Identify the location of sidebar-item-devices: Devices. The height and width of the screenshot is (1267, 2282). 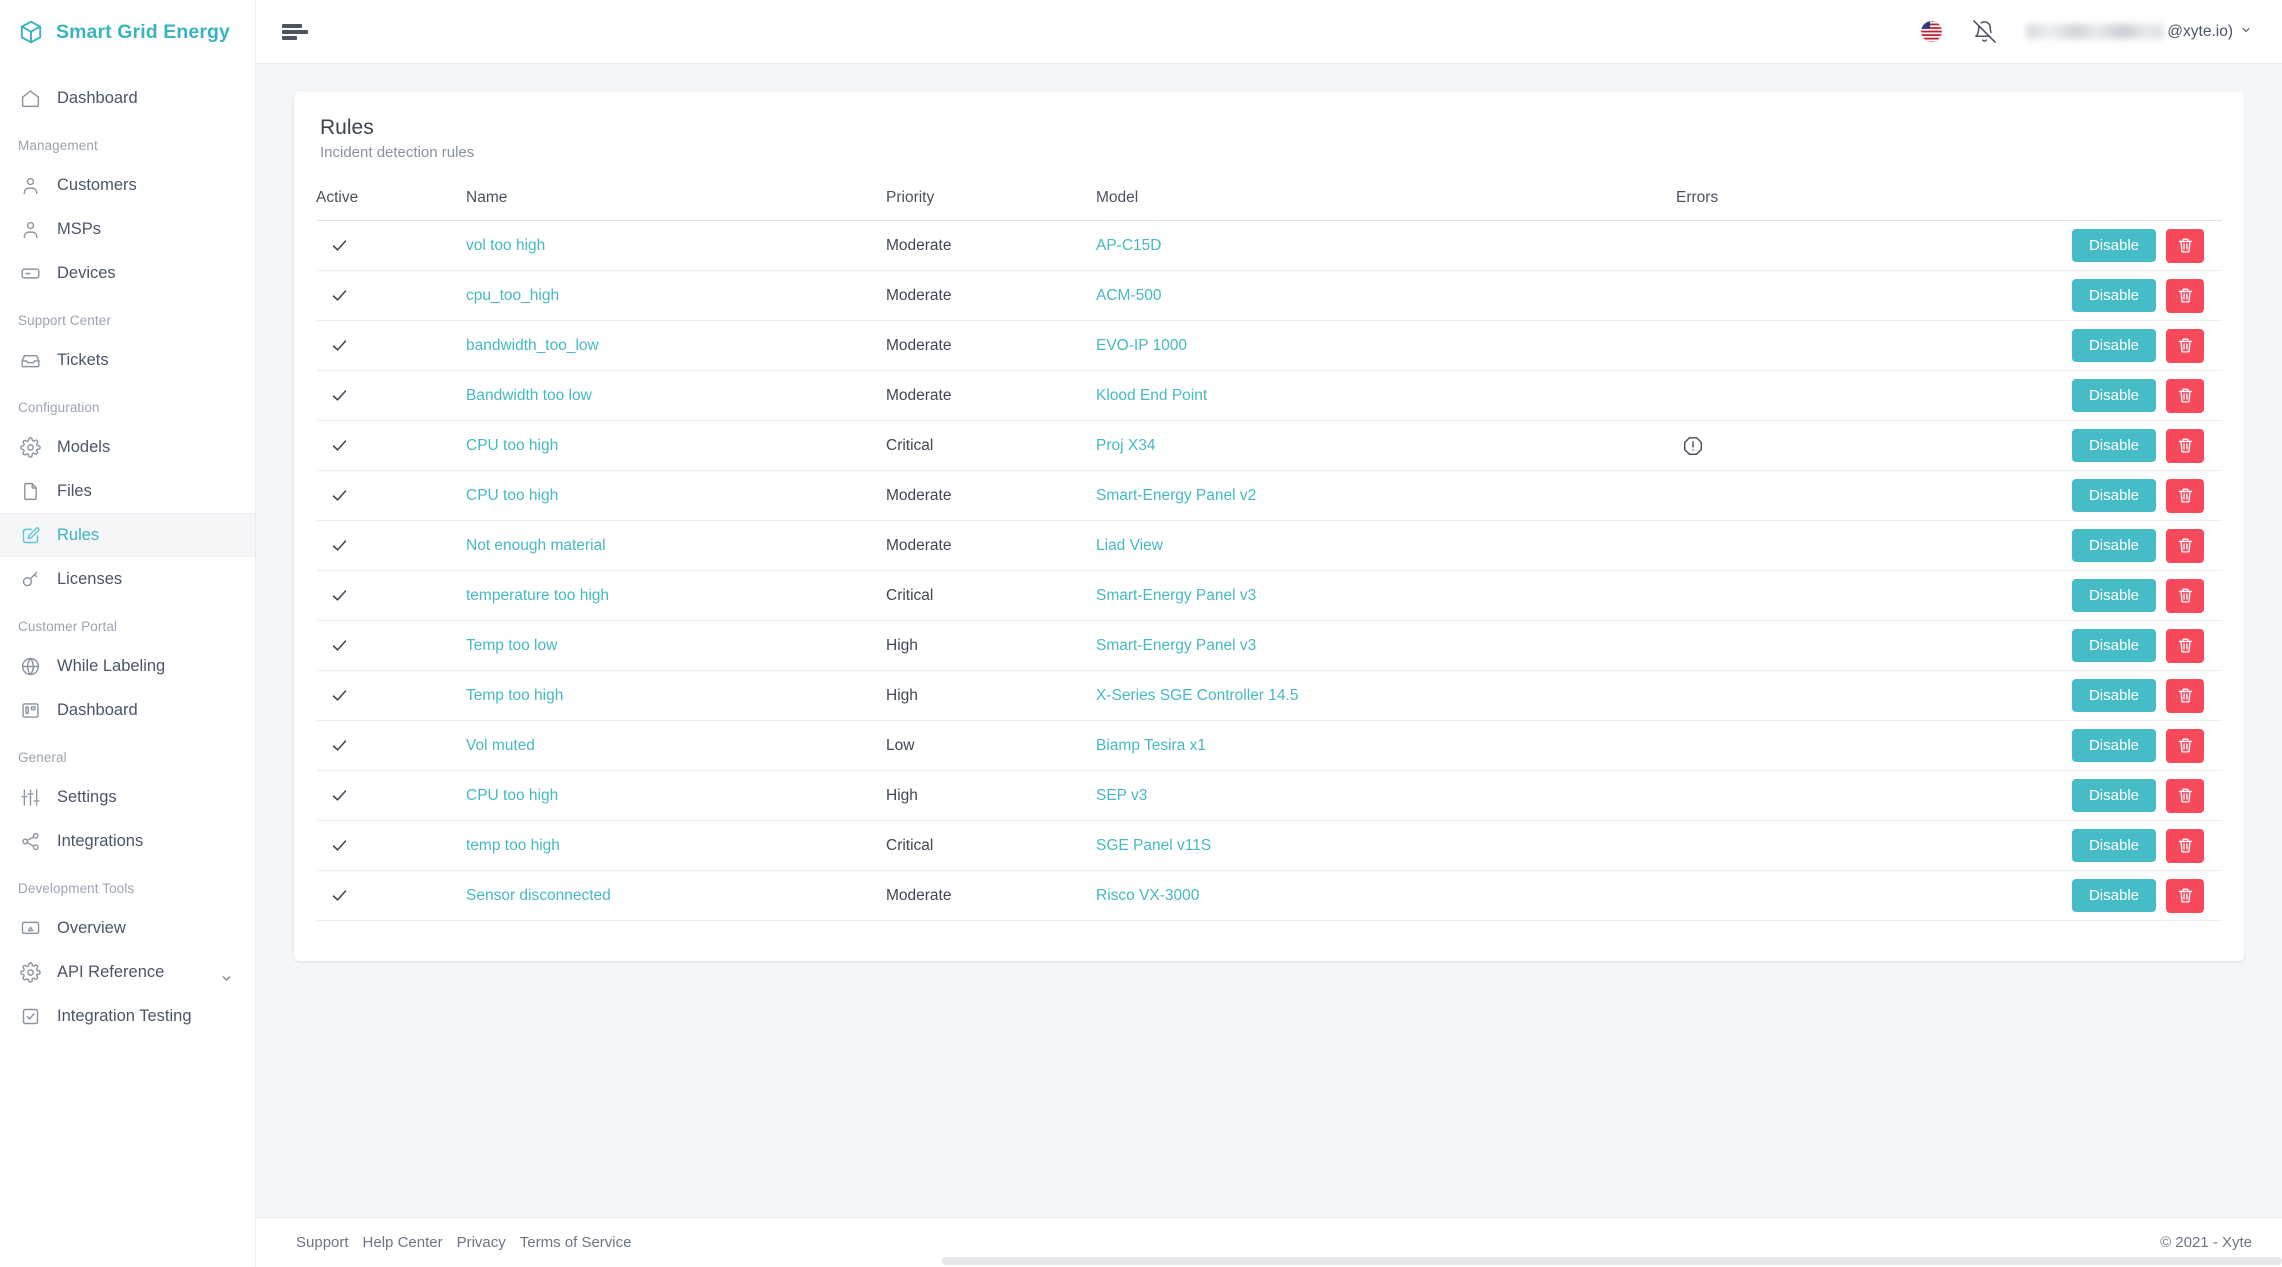
(127, 273).